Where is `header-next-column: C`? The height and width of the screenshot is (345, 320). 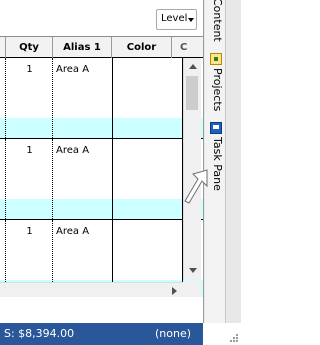
header-next-column: C is located at coordinates (187, 47).